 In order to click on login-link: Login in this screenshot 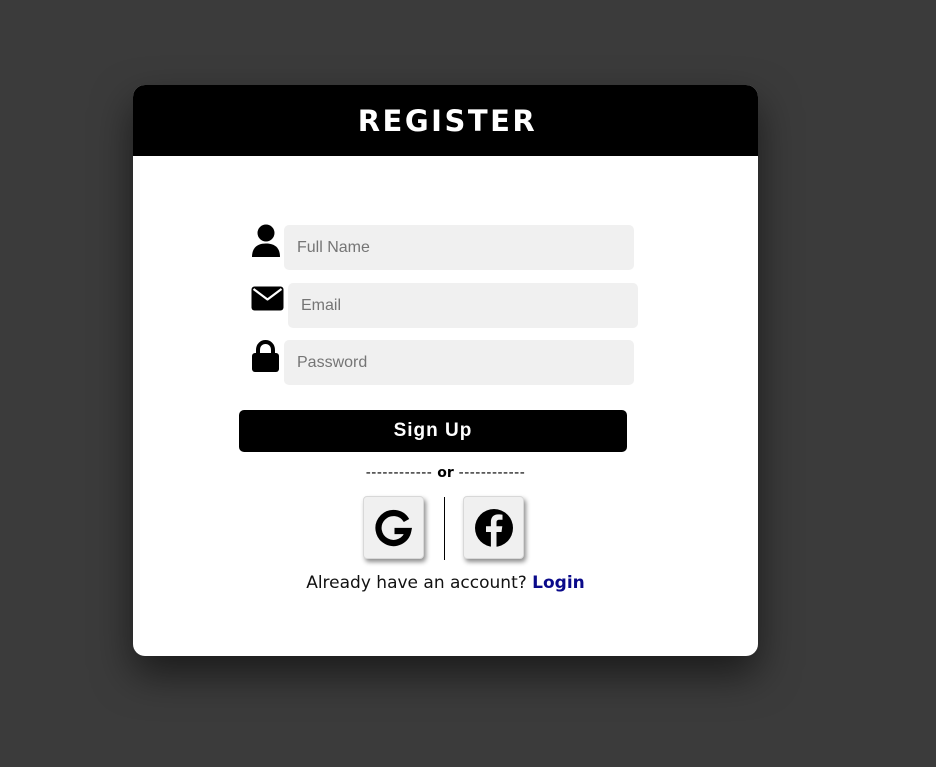, I will do `click(558, 583)`.